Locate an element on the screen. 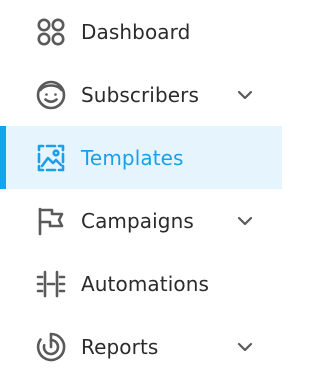 This screenshot has width=320, height=385. nav-item-subscribers: Subscribers is located at coordinates (141, 94).